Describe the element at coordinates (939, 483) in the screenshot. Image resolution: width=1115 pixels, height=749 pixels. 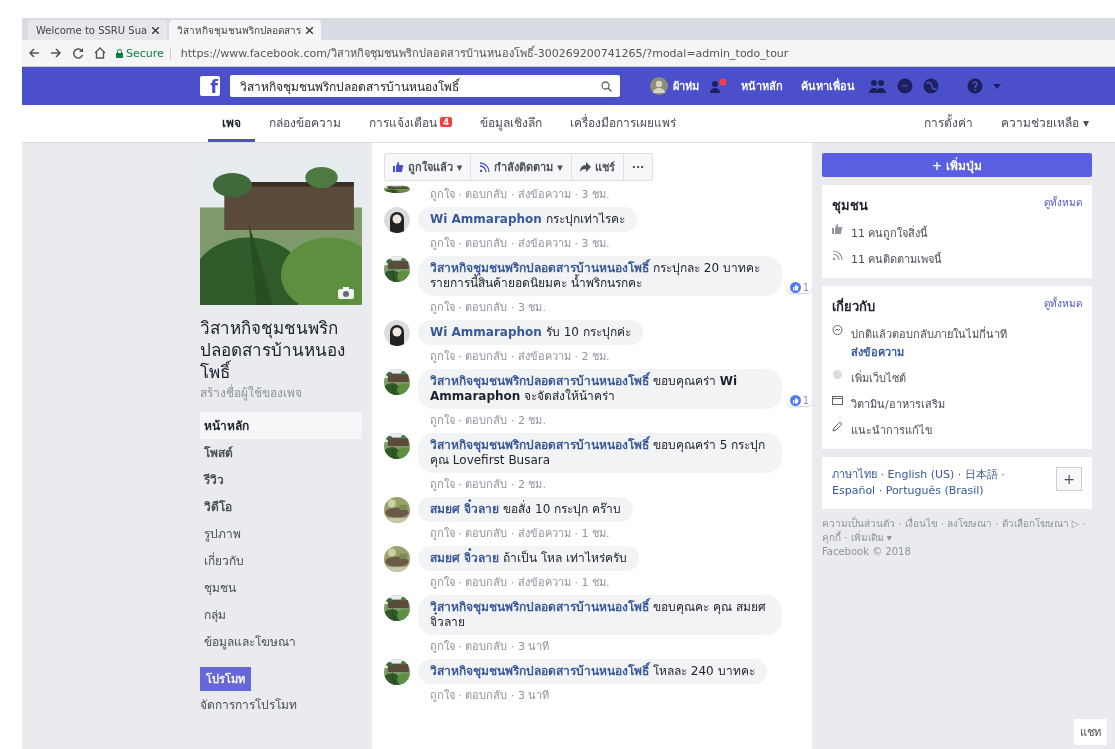
I see `language-links: ภาษาไทย · English (US) · 日本語 · Español · Português (Brasil)` at that location.